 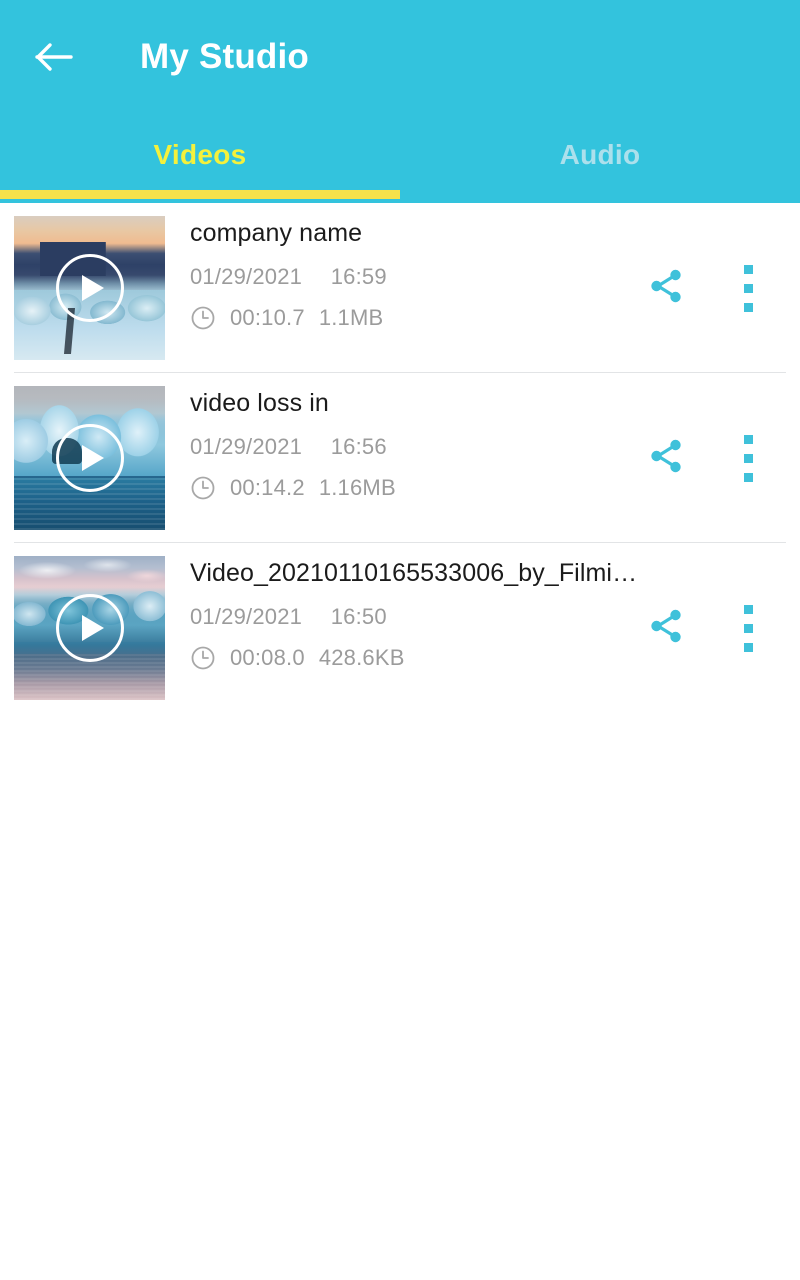 What do you see at coordinates (267, 317) in the screenshot?
I see `video-duration: 00:10.7` at bounding box center [267, 317].